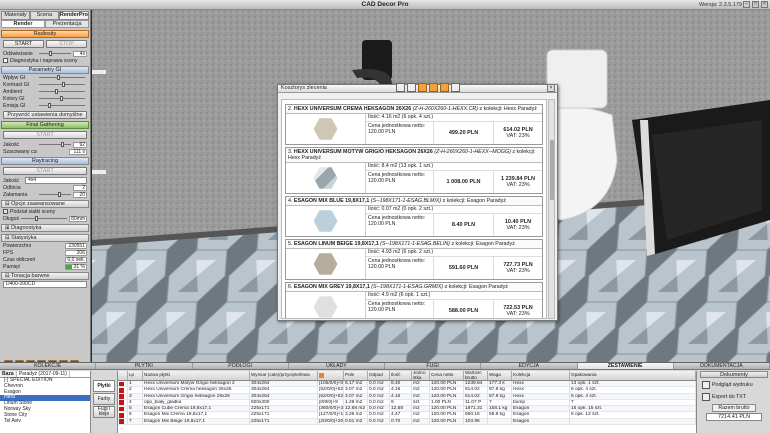 This screenshot has width=770, height=433. What do you see at coordinates (80, 144) in the screenshot?
I see `fg-quality-value: 92` at bounding box center [80, 144].